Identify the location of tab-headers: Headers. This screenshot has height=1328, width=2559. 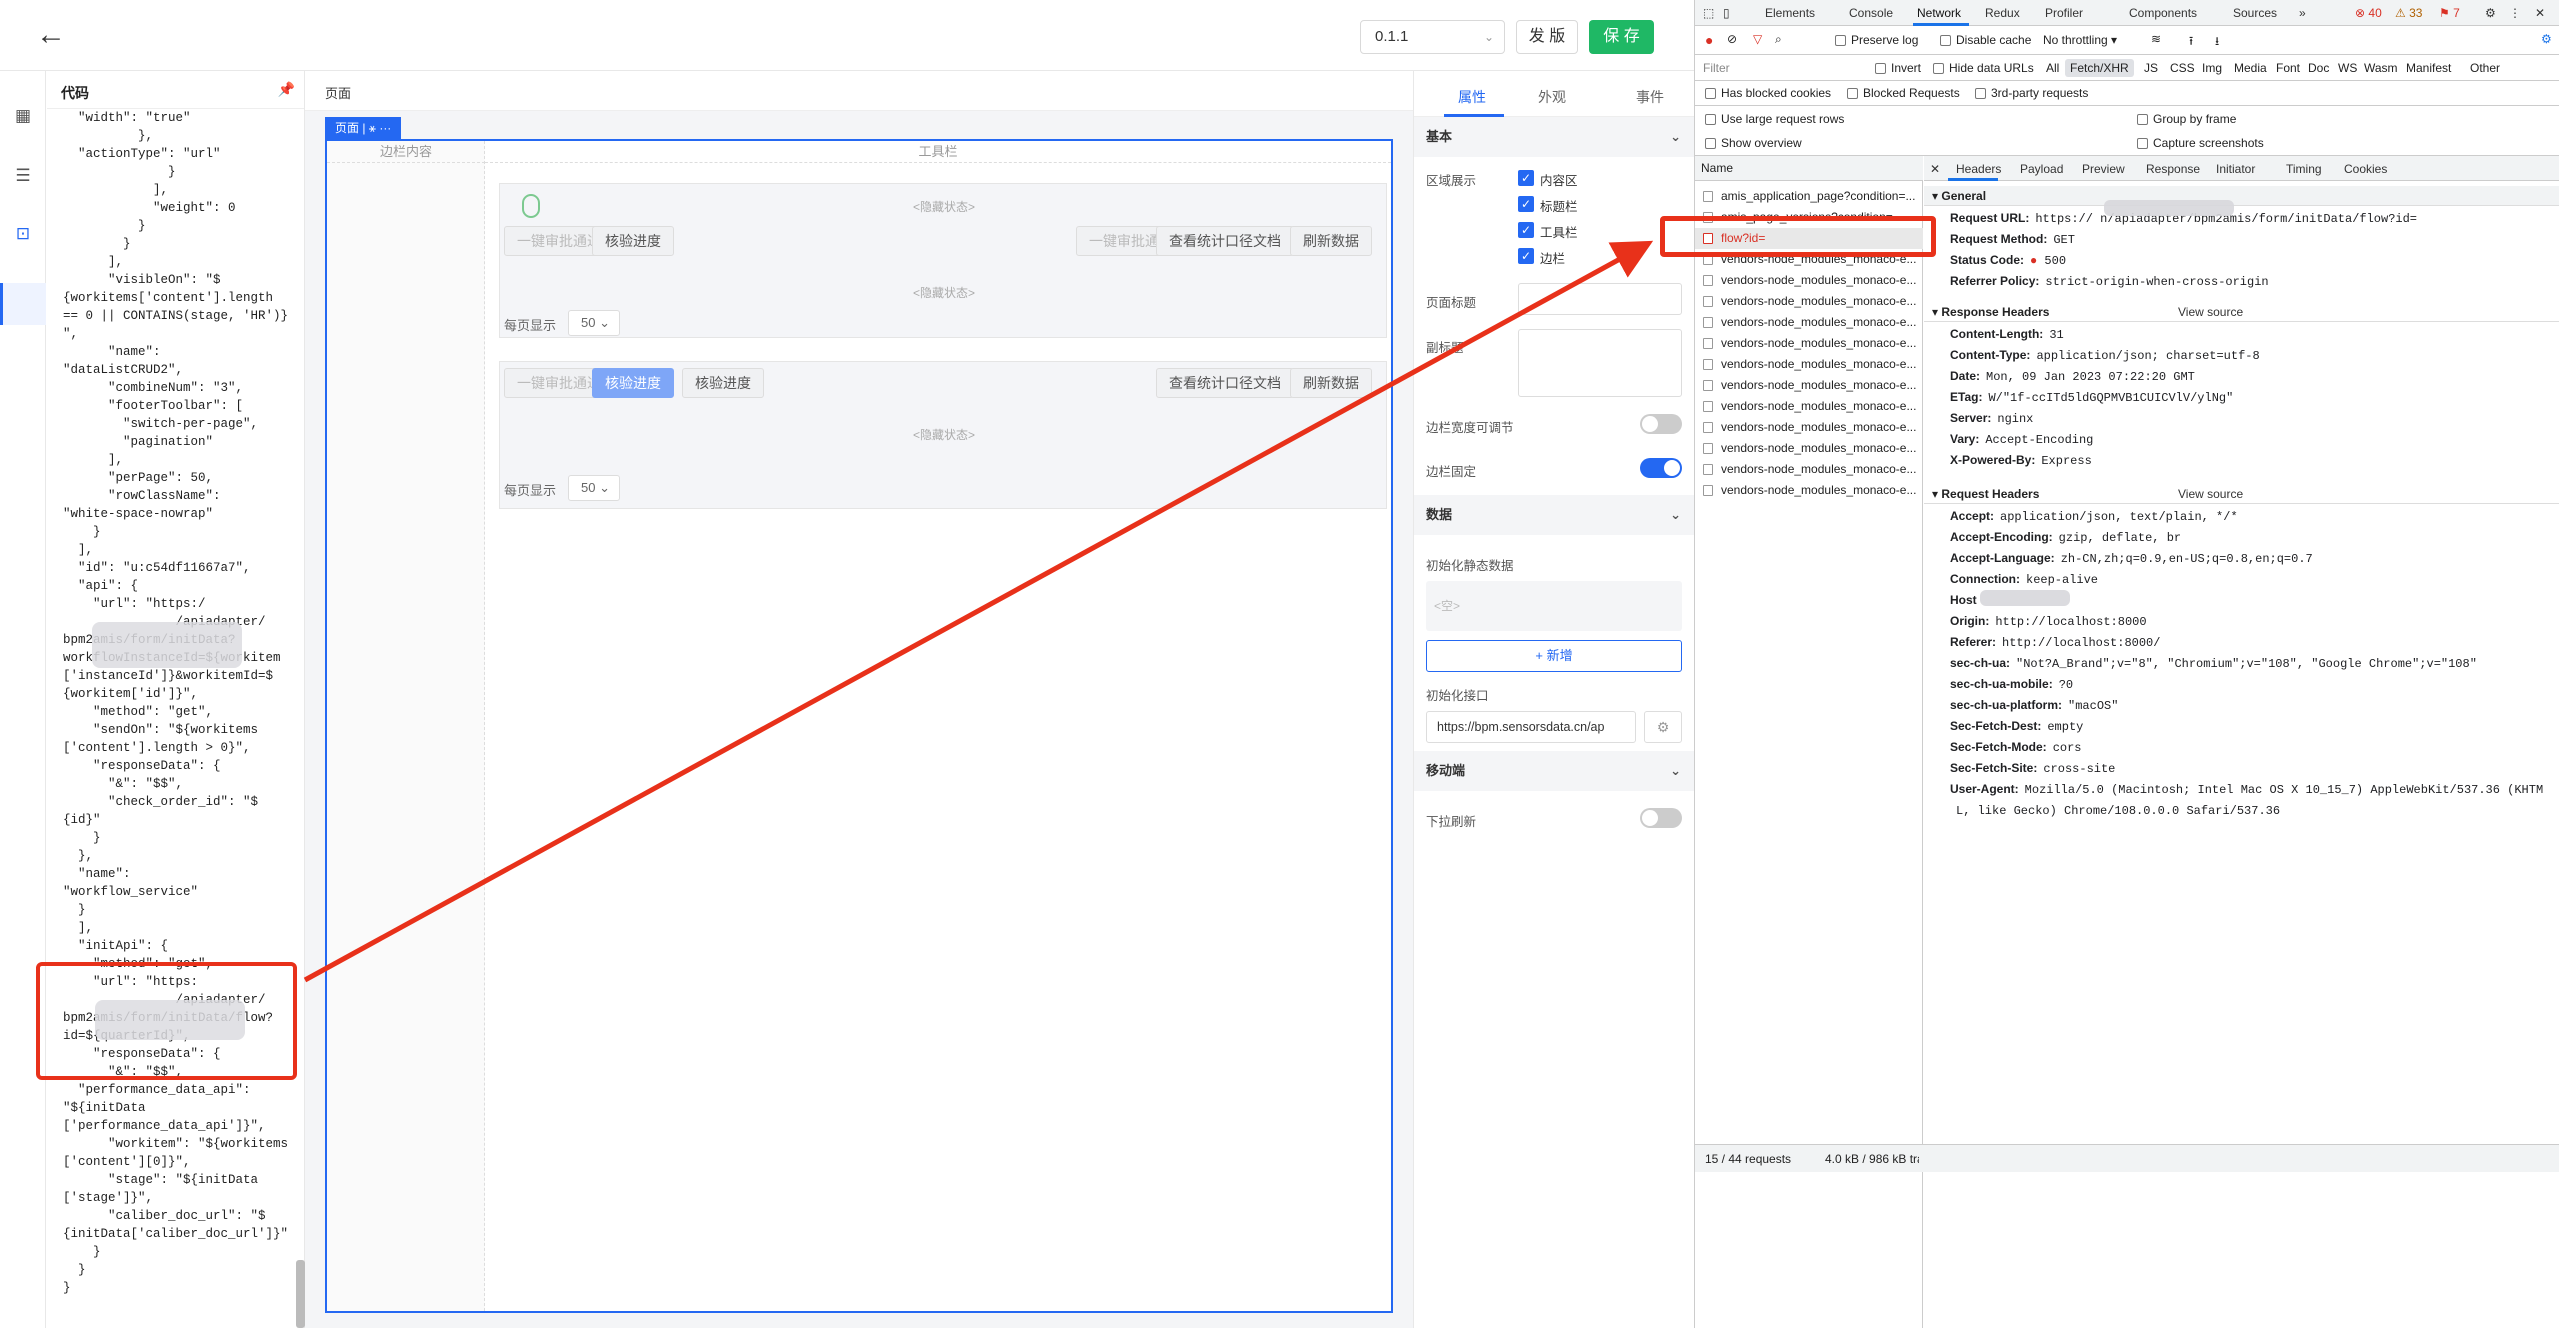
(1978, 169).